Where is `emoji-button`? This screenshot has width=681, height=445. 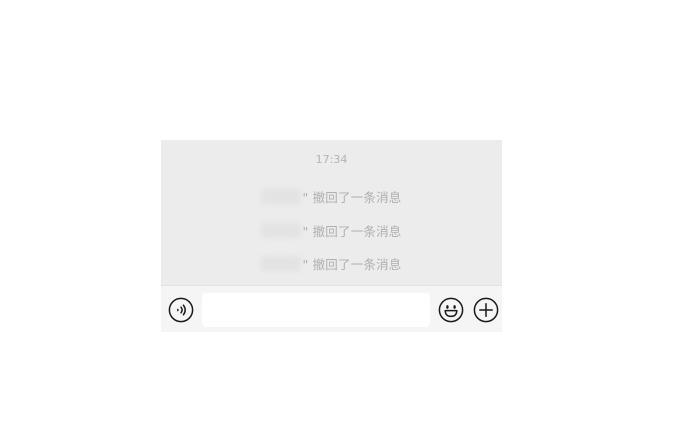
emoji-button is located at coordinates (451, 310).